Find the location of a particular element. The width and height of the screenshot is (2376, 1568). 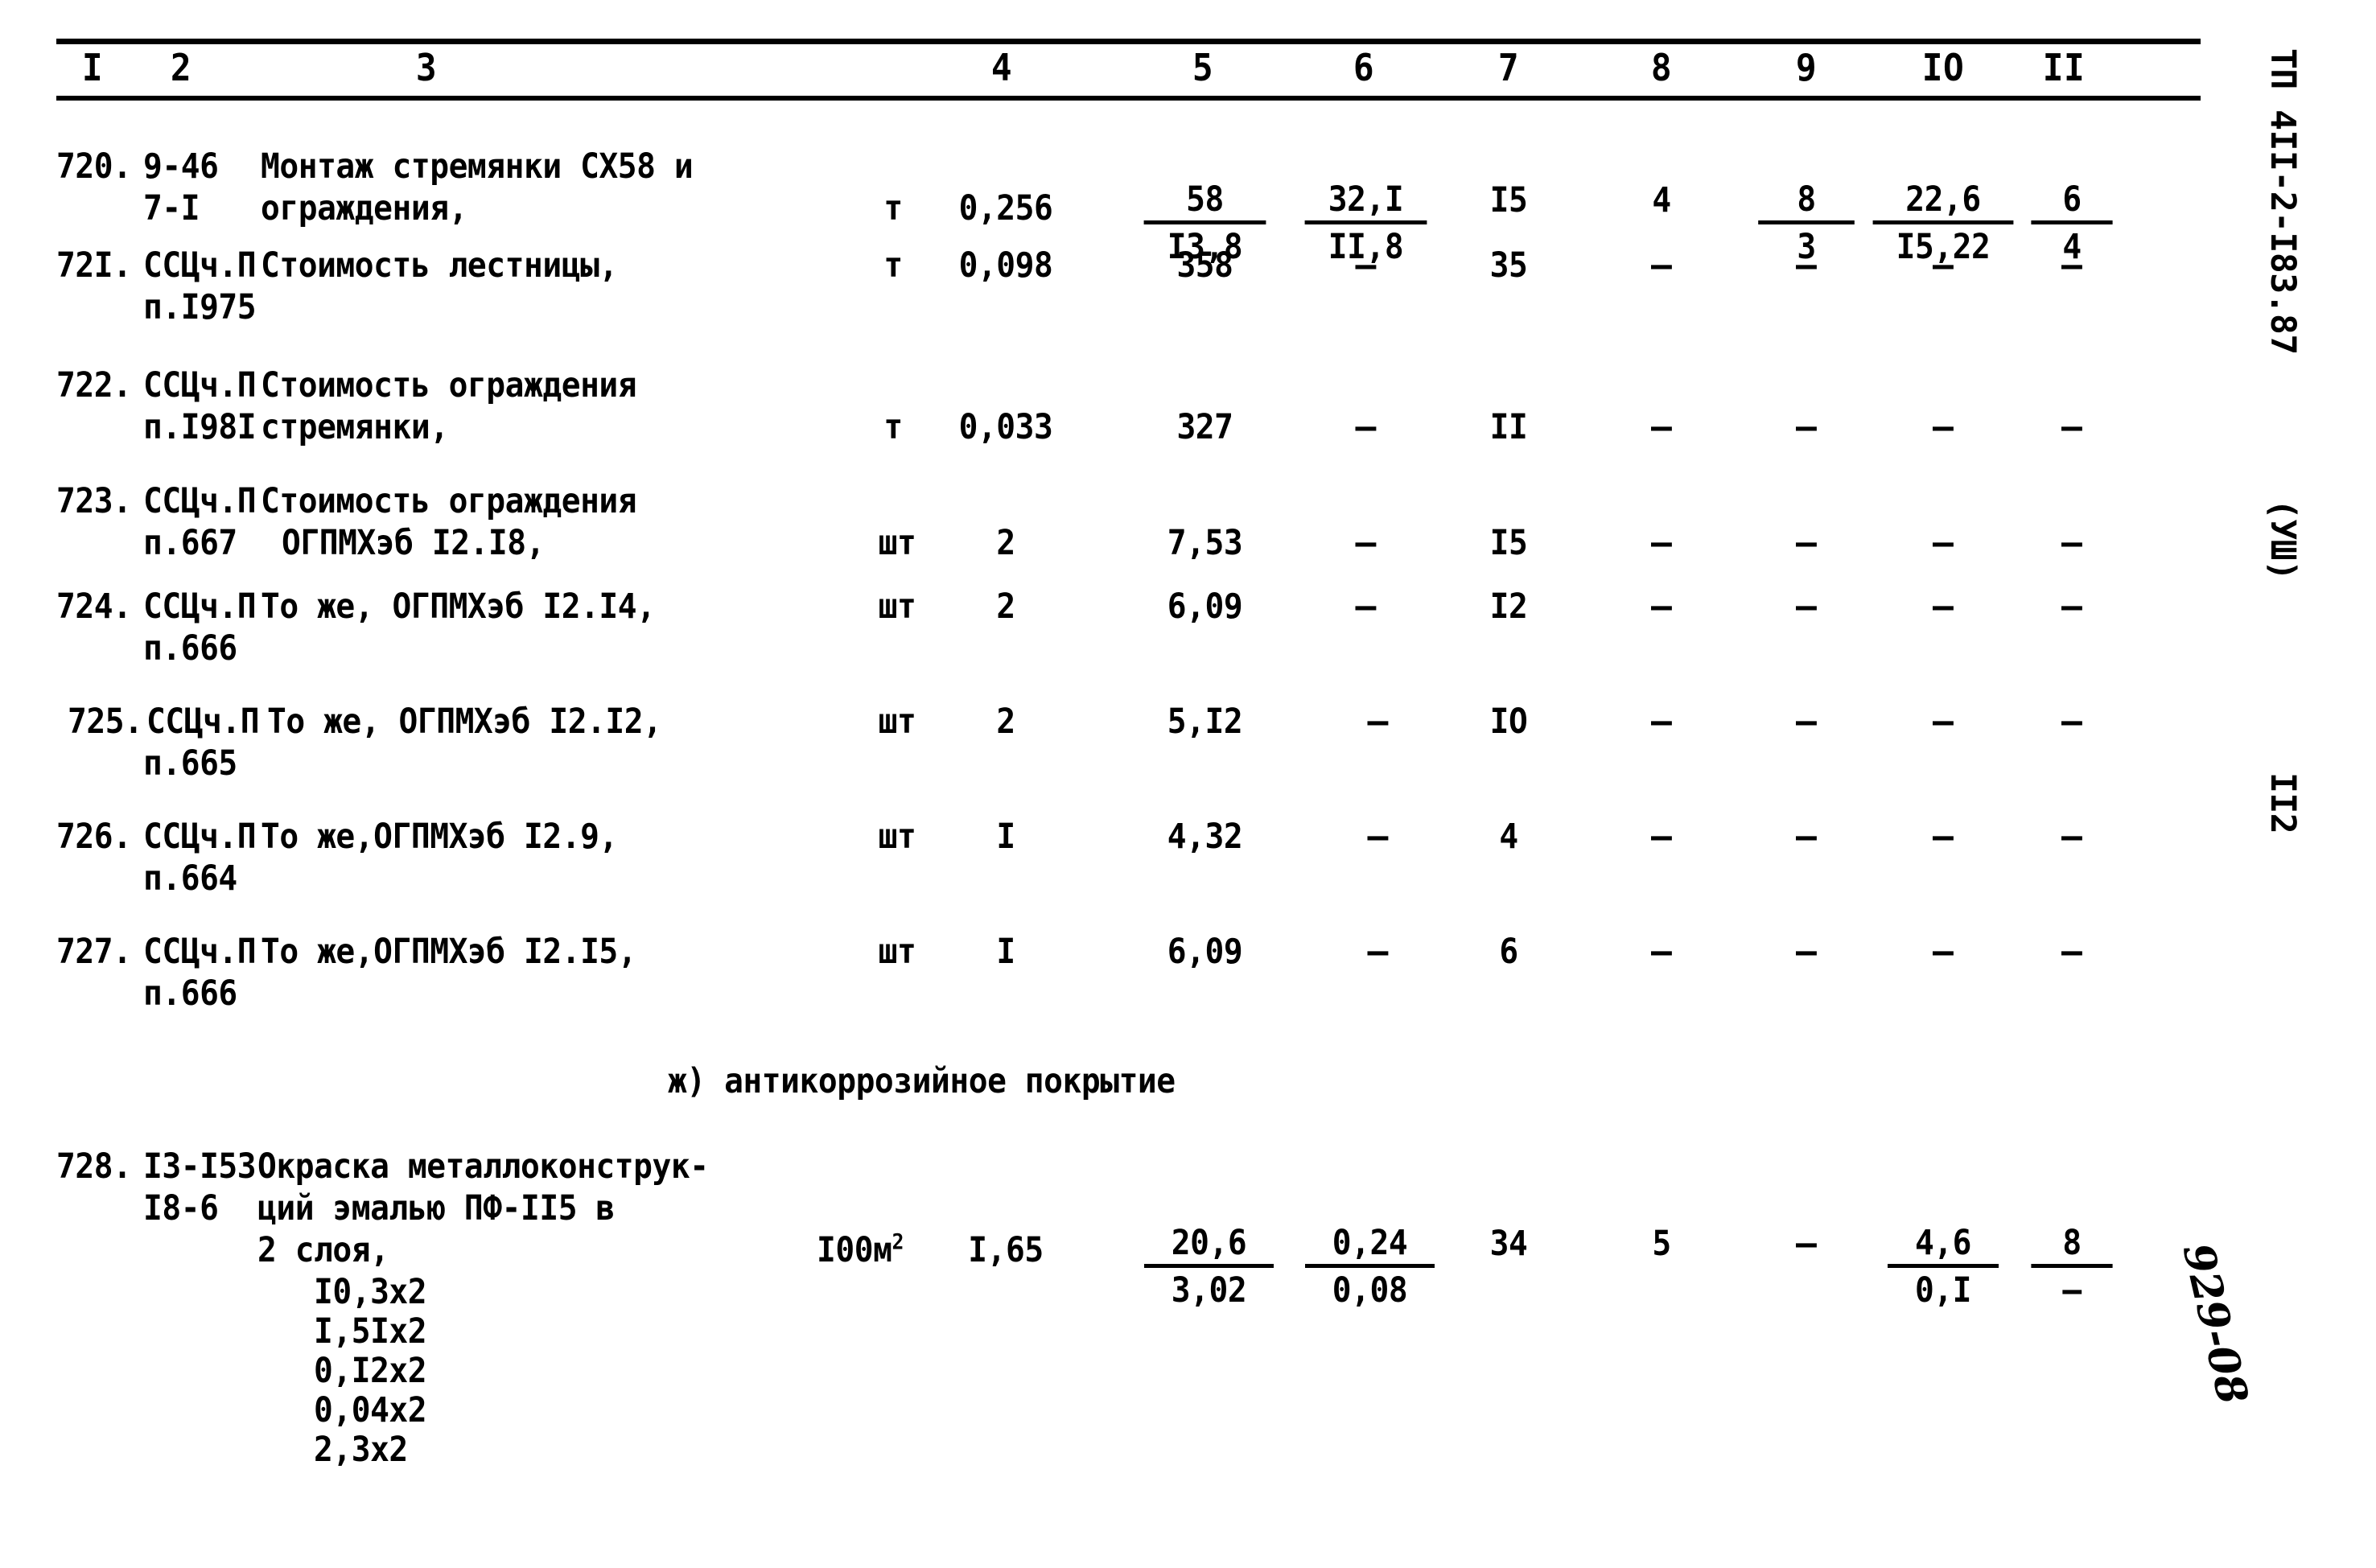

fraction-numerator: 20,6 is located at coordinates (1209, 1245).